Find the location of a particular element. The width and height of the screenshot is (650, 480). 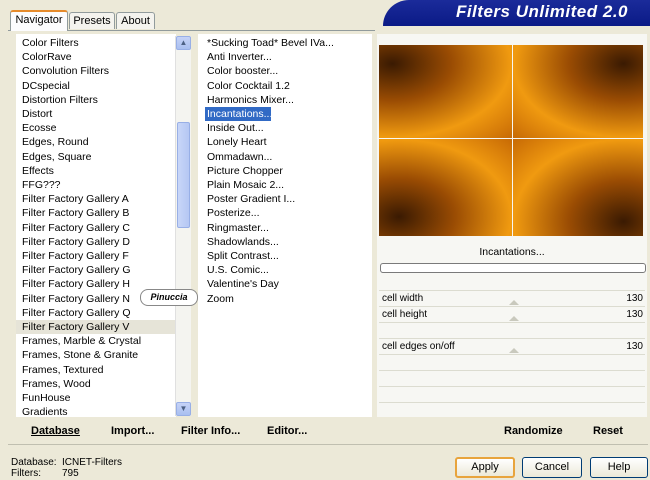

filter-item: Valentine's Day is located at coordinates (238, 284).